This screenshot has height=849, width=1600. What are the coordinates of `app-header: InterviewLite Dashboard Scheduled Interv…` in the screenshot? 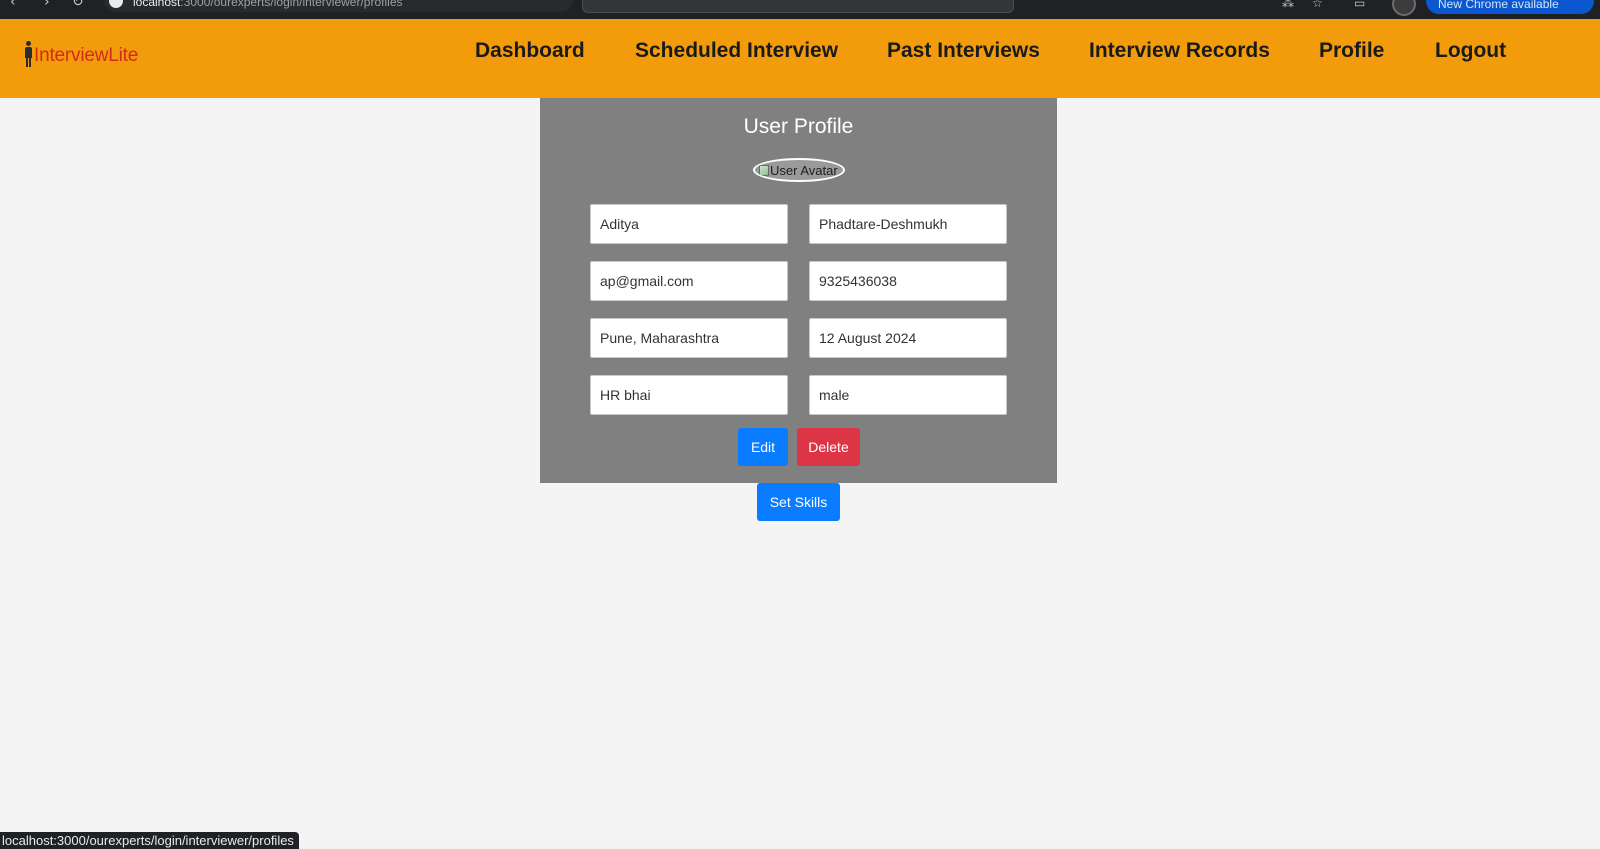 It's located at (800, 58).